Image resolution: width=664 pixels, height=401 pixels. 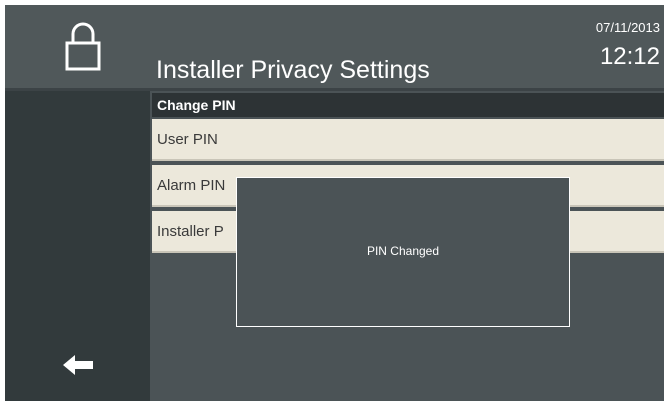 I want to click on left-arrow-icon, so click(x=79, y=365).